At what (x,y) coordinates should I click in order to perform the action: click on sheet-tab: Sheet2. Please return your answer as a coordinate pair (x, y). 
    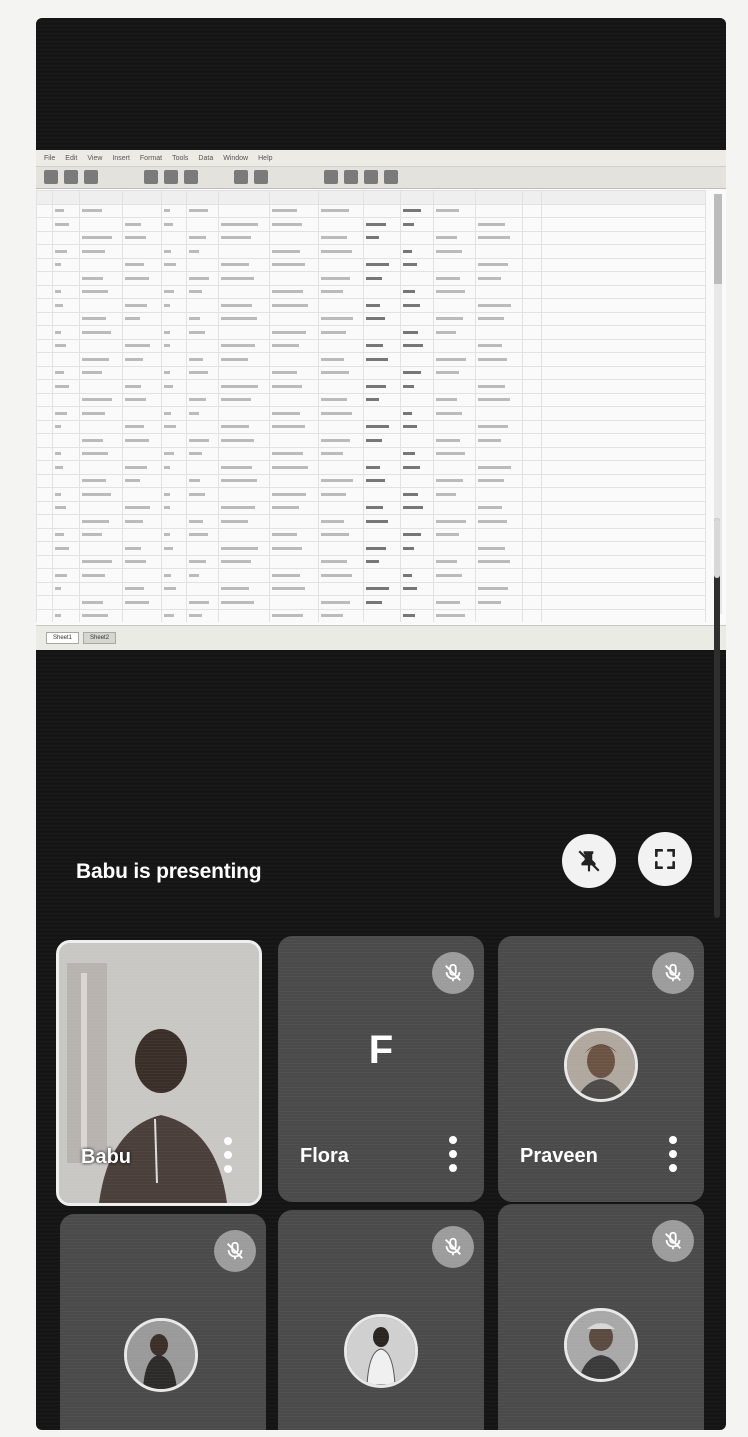
    Looking at the image, I should click on (100, 638).